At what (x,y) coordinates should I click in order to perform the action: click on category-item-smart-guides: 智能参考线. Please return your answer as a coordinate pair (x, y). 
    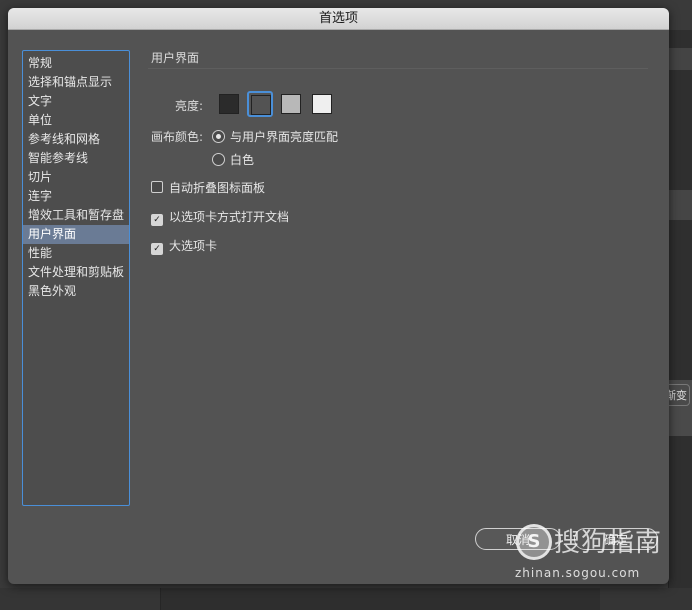
    Looking at the image, I should click on (76, 158).